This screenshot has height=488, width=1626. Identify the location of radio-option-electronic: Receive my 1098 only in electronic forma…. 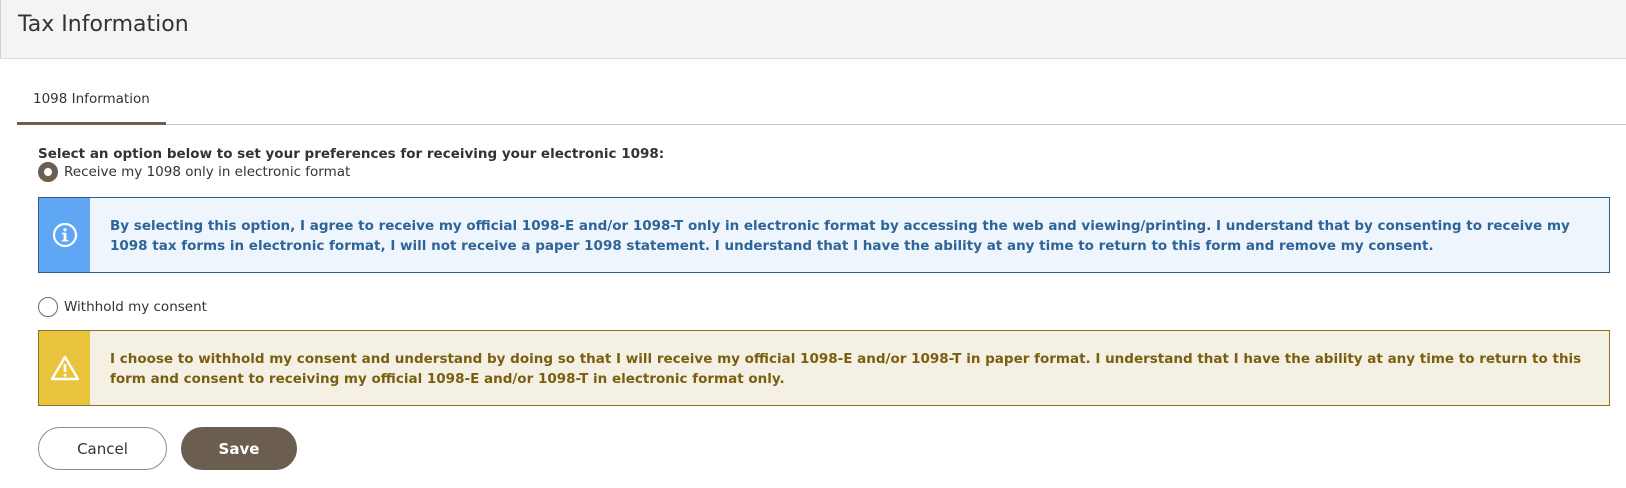
(194, 172).